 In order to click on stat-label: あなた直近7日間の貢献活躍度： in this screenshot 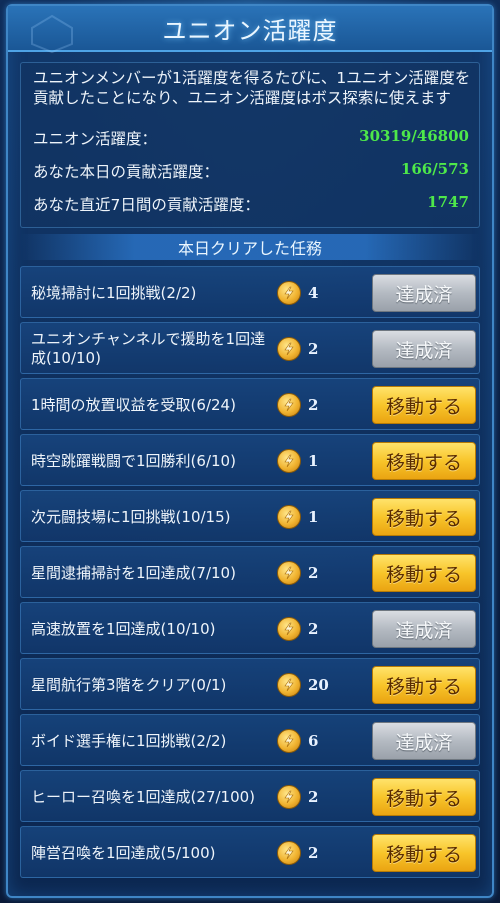, I will do `click(146, 205)`.